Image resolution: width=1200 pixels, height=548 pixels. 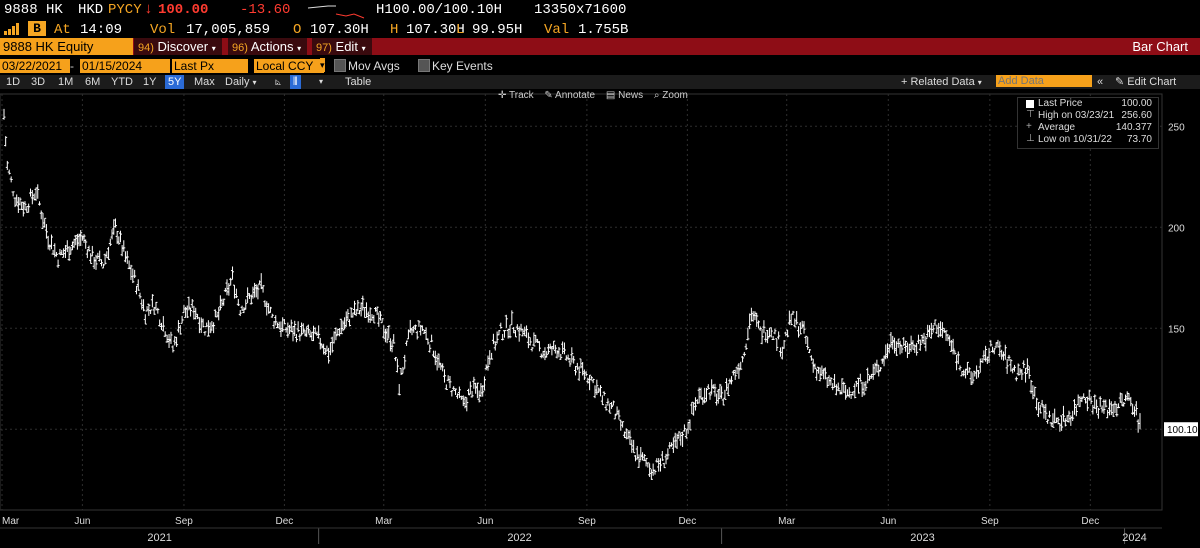 What do you see at coordinates (149, 82) in the screenshot?
I see `range-1y: 1Y` at bounding box center [149, 82].